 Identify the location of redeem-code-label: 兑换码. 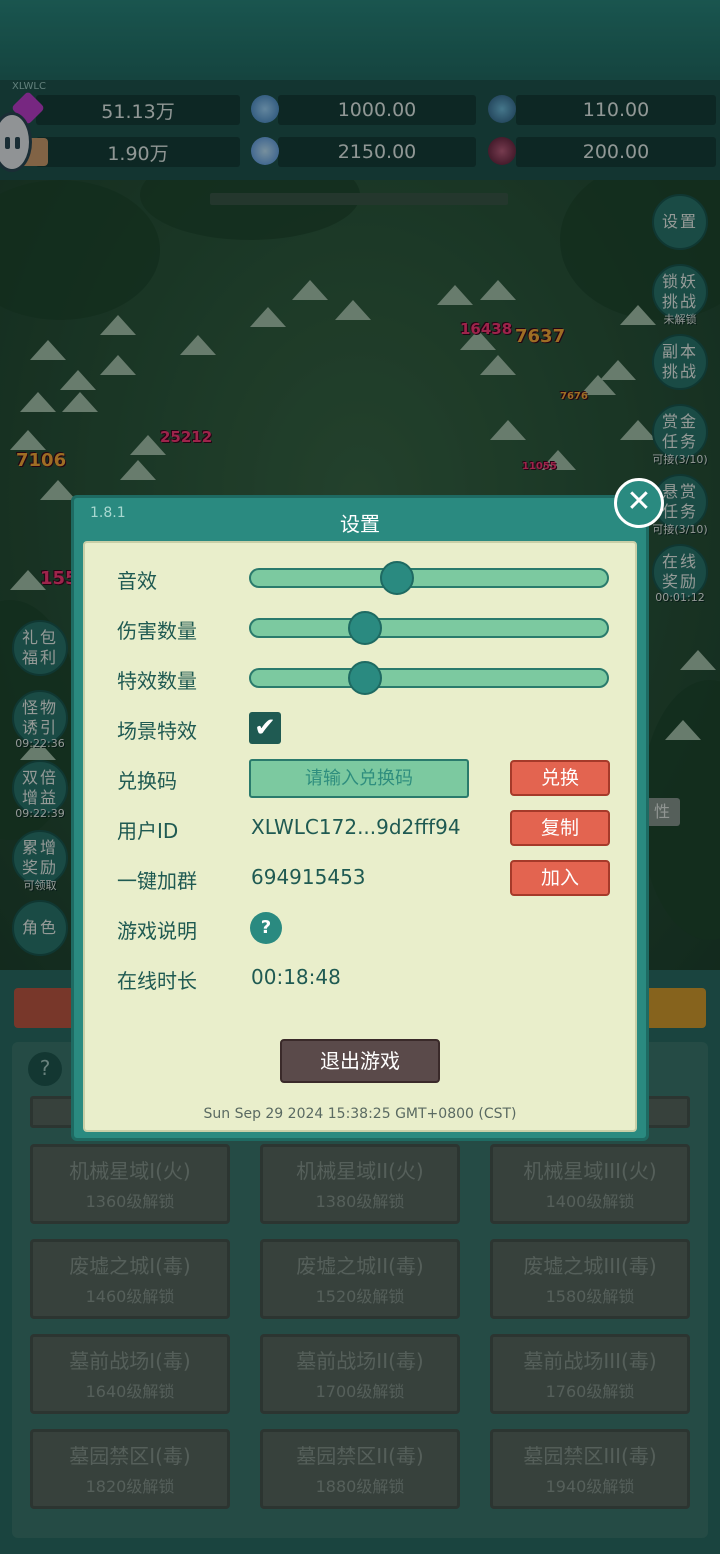
(147, 781).